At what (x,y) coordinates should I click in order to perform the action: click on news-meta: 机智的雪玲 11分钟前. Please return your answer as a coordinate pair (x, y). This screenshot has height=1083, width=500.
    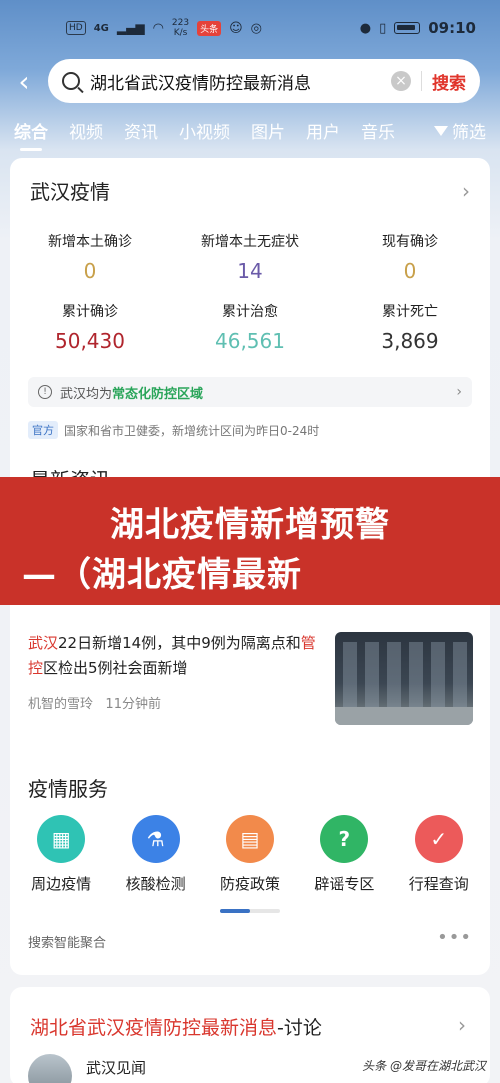
    Looking at the image, I should click on (94, 702).